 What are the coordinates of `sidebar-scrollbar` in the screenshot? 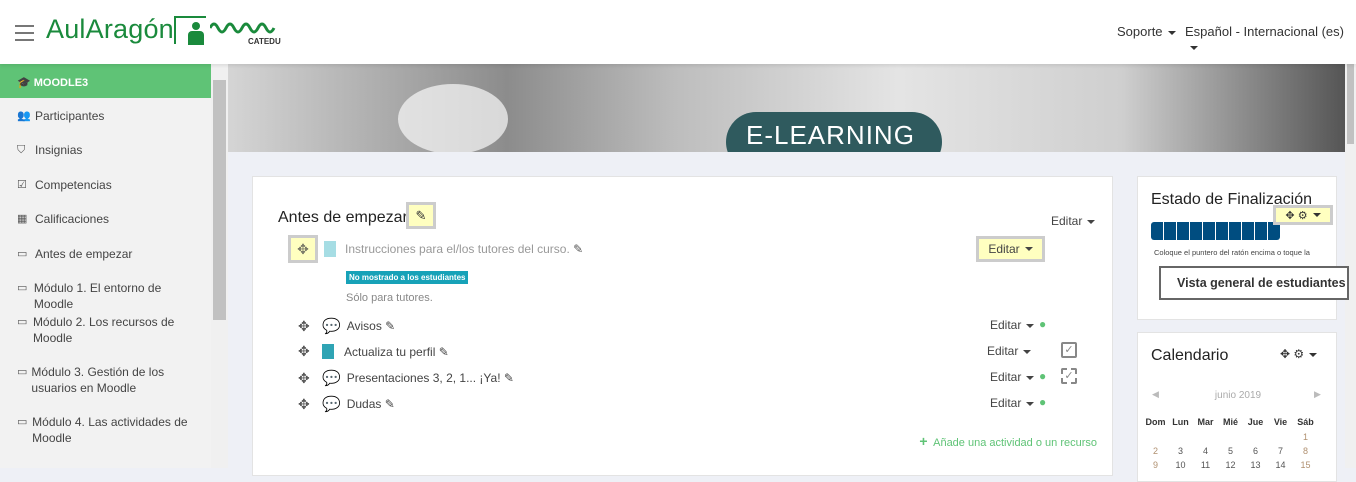 It's located at (219, 266).